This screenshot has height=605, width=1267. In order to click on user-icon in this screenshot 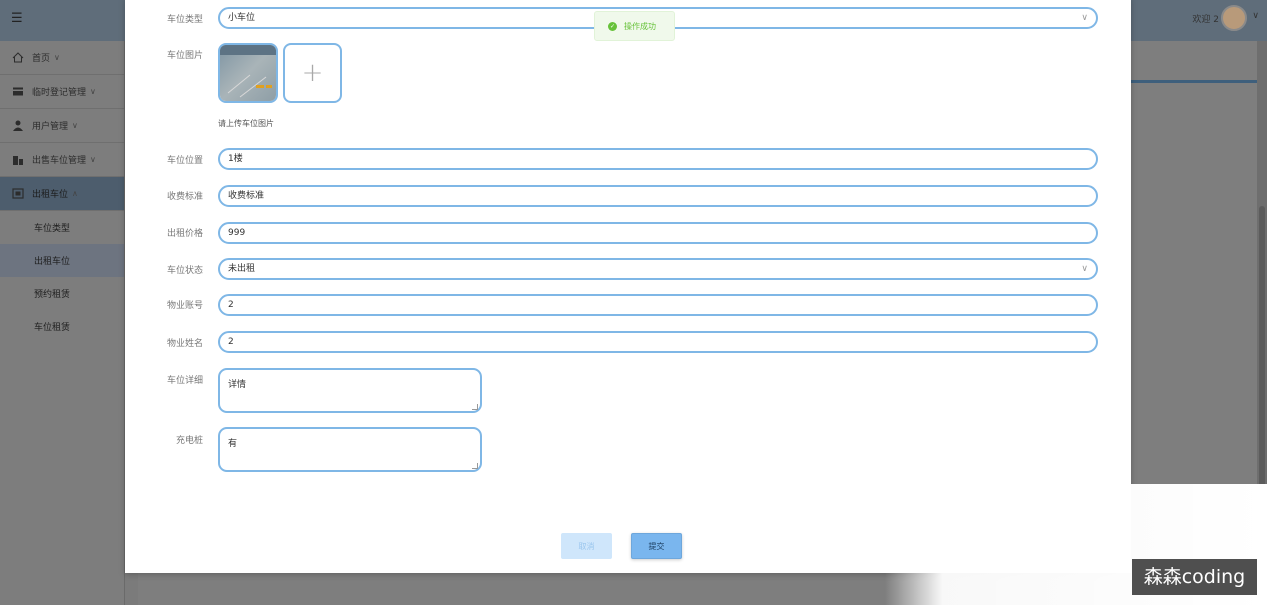, I will do `click(18, 125)`.